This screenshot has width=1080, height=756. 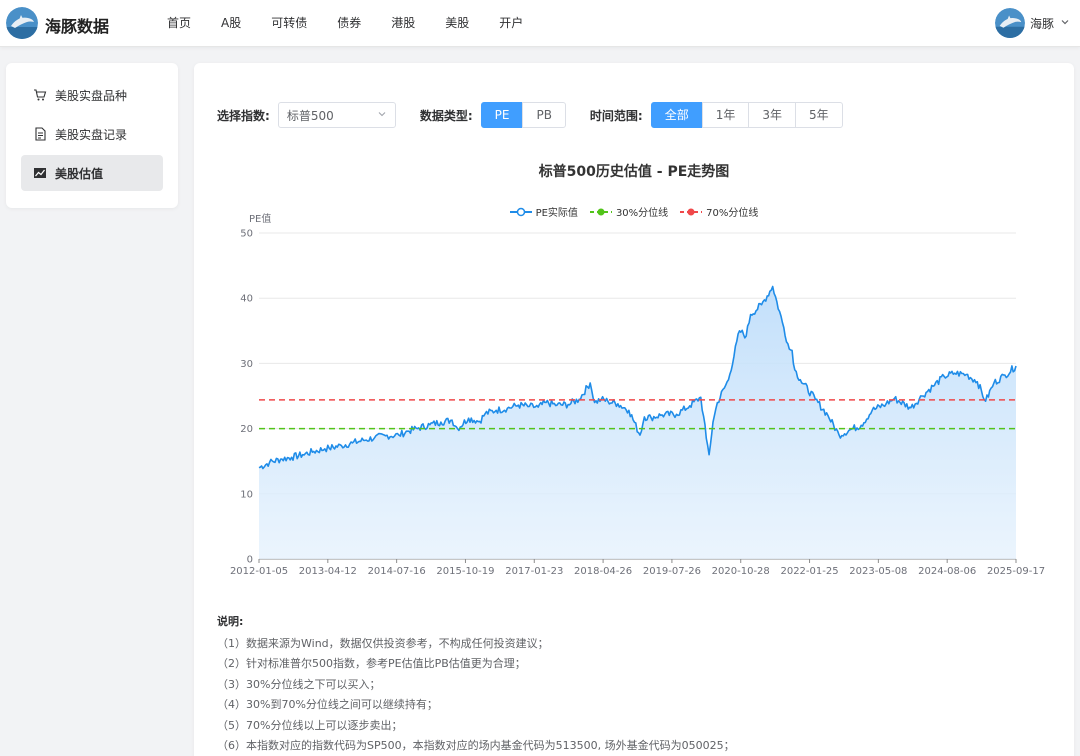 I want to click on notes-title: 说明:, so click(x=230, y=621).